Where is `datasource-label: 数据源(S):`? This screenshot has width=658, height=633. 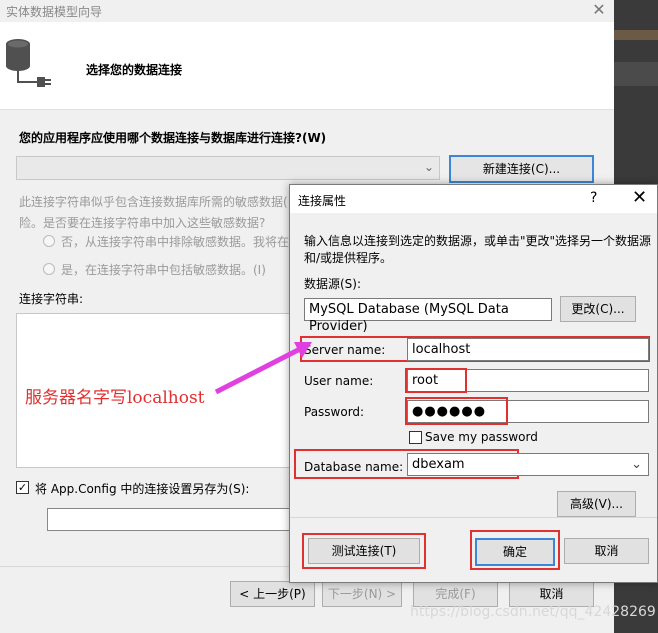 datasource-label: 数据源(S): is located at coordinates (333, 284).